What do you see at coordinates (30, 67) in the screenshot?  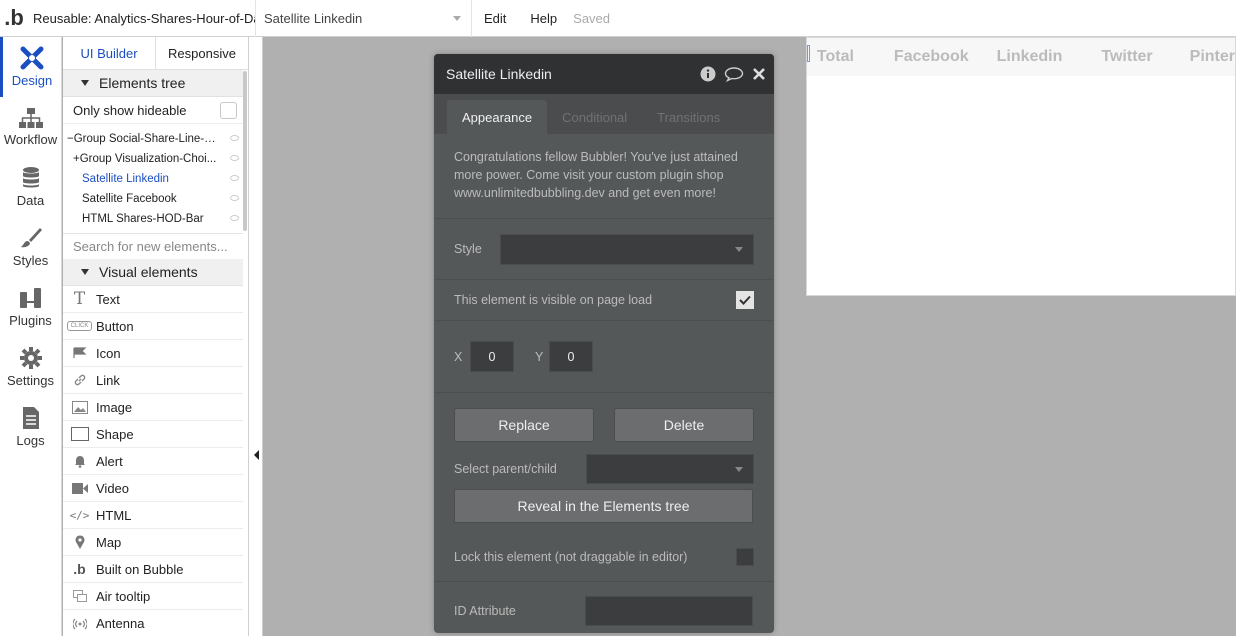 I see `rail-item-design: Design` at bounding box center [30, 67].